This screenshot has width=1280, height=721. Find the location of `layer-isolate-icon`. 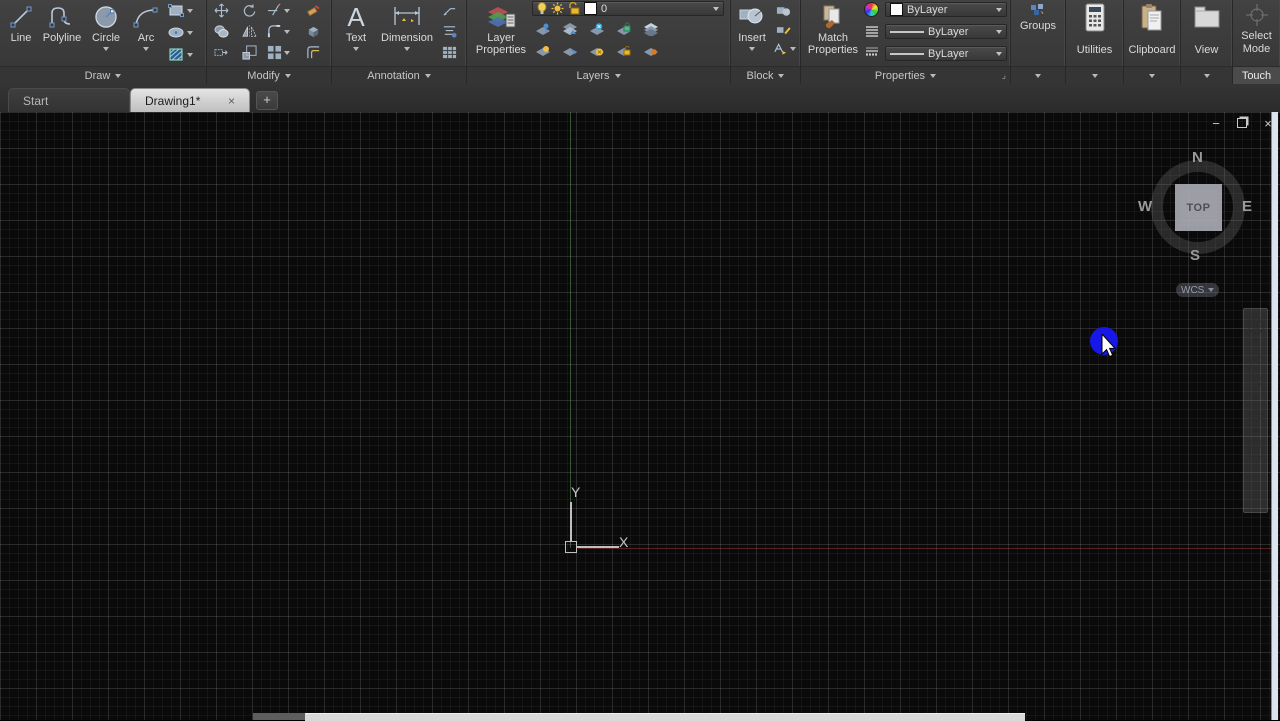

layer-isolate-icon is located at coordinates (543, 29).